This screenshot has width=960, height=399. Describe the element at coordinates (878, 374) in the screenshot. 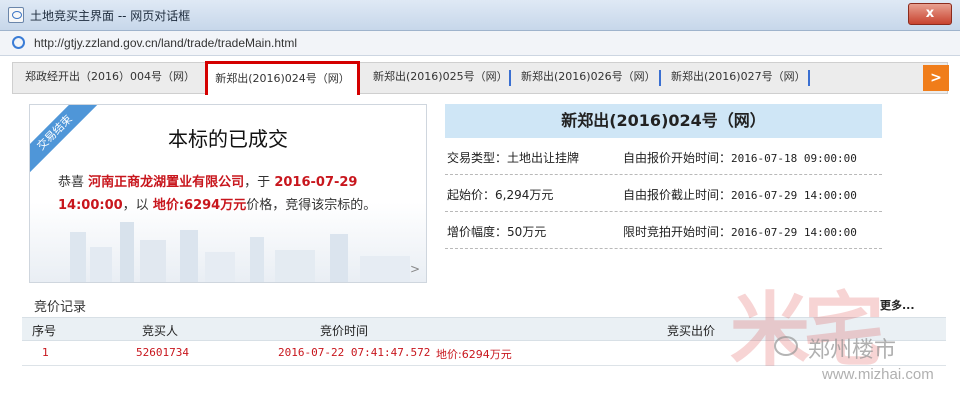

I see `watermark-url: www.mizhai.com` at that location.